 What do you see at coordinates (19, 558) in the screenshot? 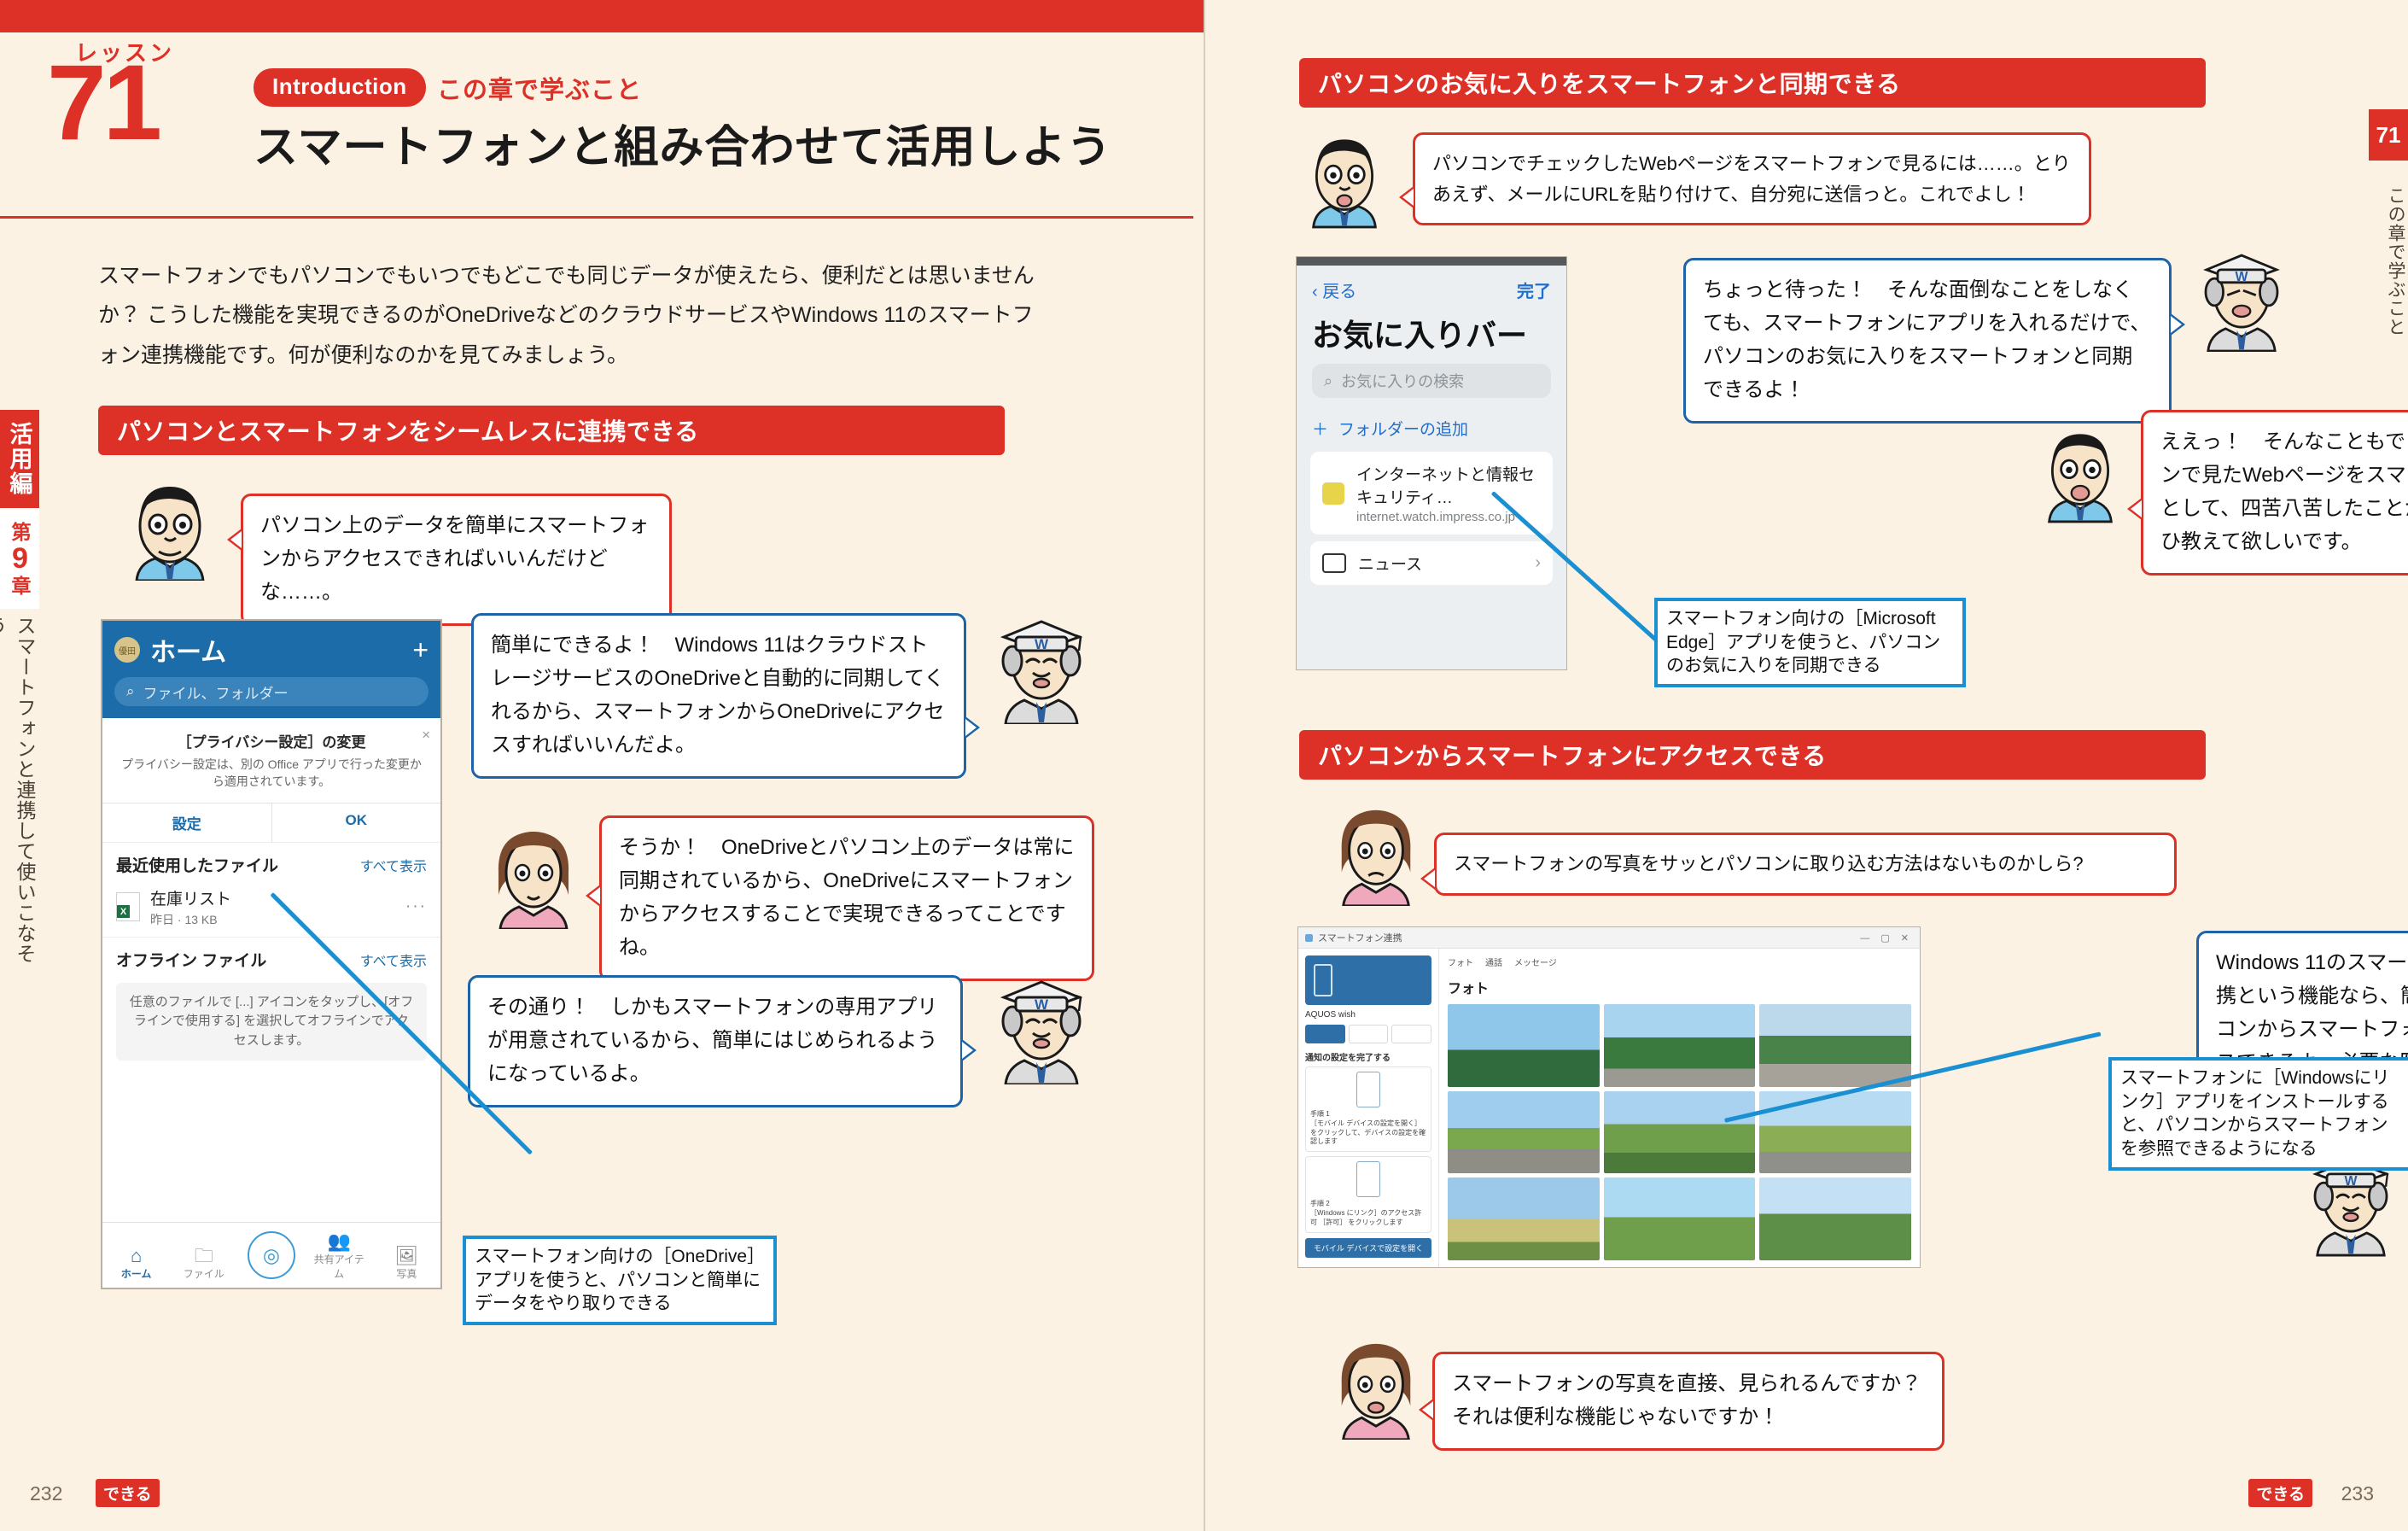
I see `sidebar-tab-chapter: 第 9 章` at bounding box center [19, 558].